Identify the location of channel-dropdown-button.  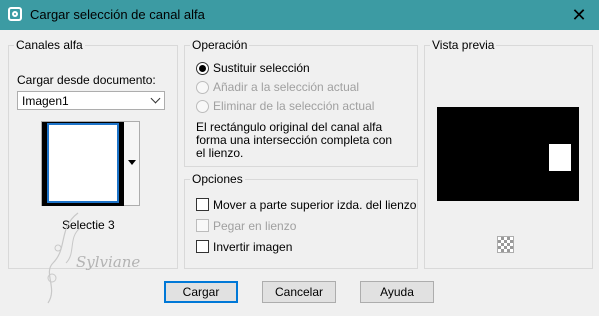
(132, 163).